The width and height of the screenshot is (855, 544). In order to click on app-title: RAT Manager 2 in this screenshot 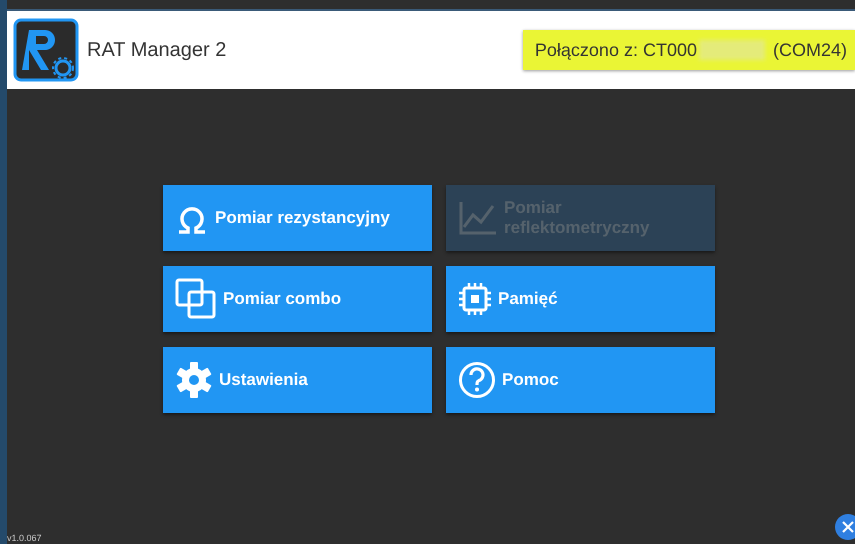, I will do `click(156, 50)`.